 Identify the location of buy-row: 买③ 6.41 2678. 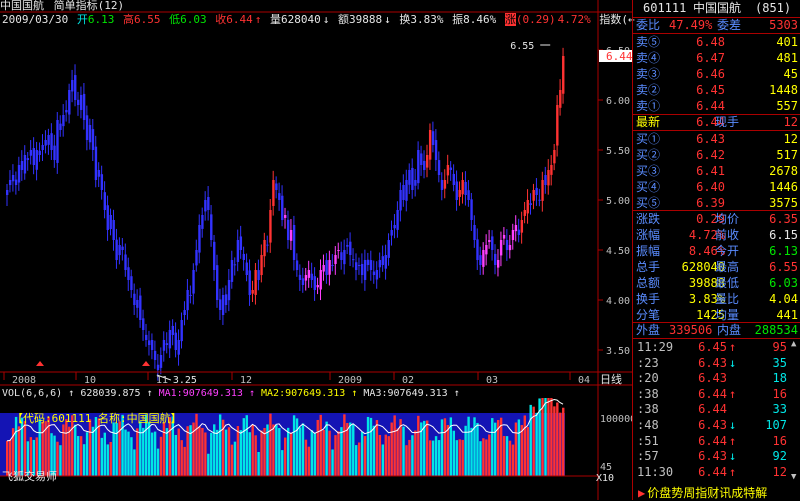
(716, 171).